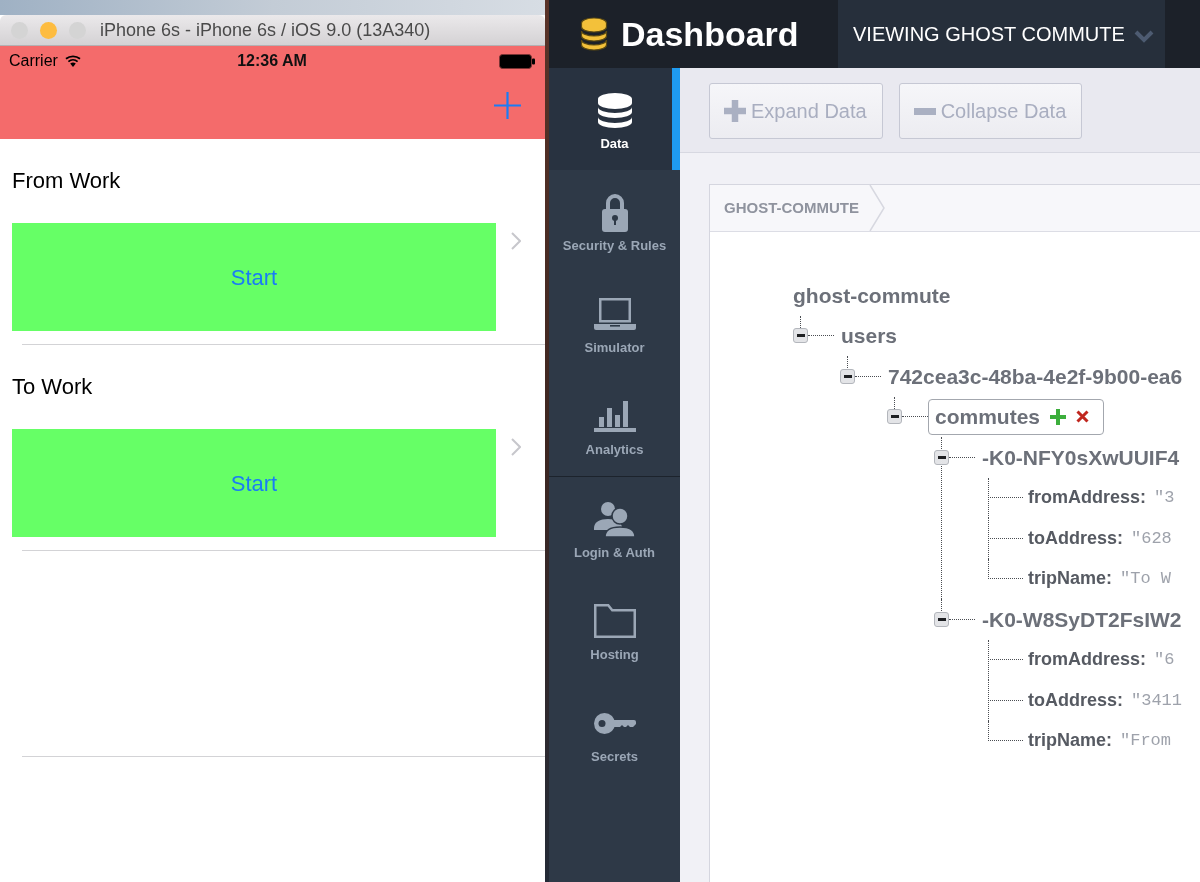  Describe the element at coordinates (1157, 700) in the screenshot. I see `tree-node-value: "3411` at that location.